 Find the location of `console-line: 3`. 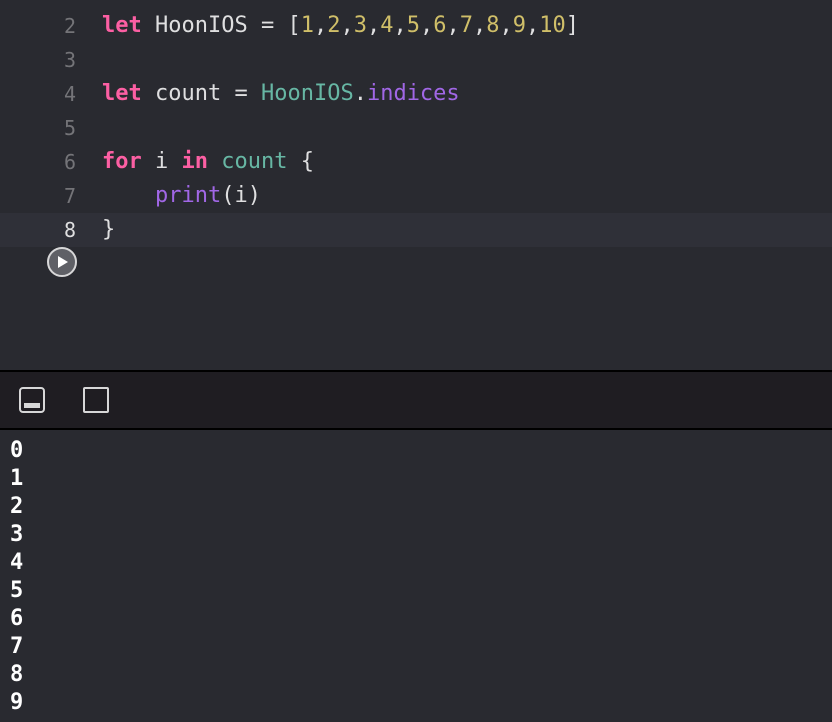

console-line: 3 is located at coordinates (17, 534).